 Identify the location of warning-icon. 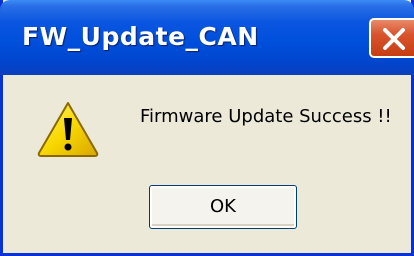
(68, 129).